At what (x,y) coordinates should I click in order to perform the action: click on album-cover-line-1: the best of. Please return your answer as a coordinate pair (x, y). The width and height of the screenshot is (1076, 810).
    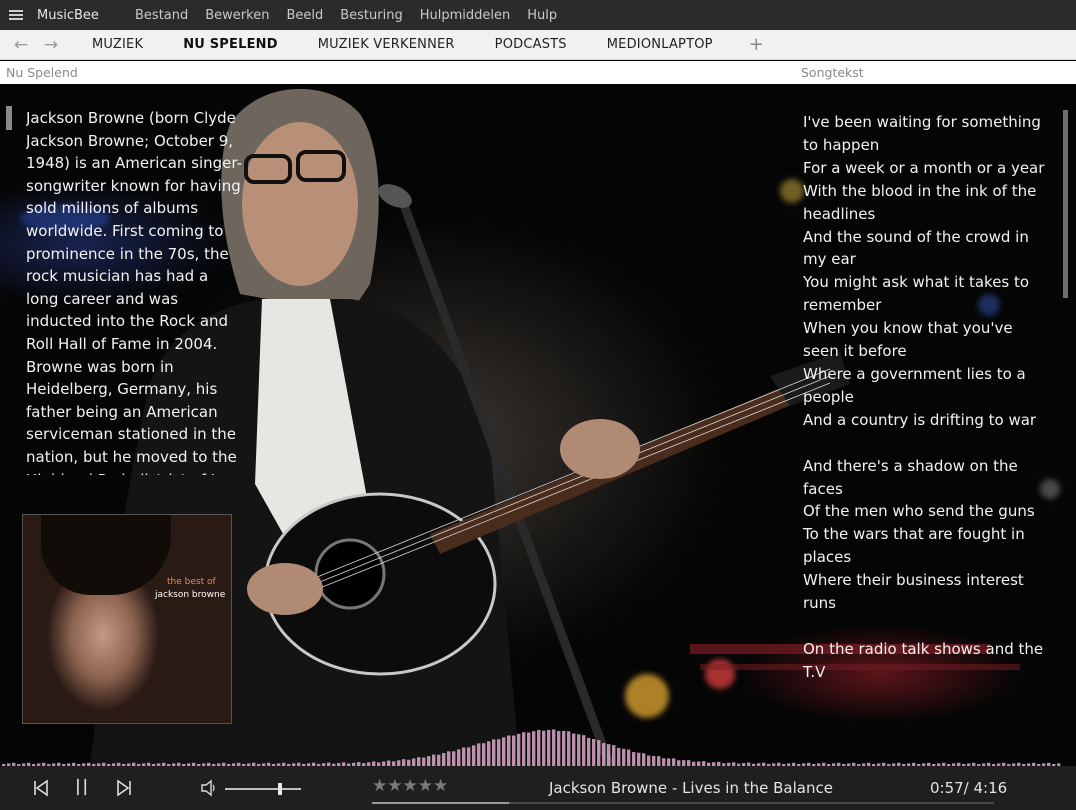
    Looking at the image, I should click on (191, 582).